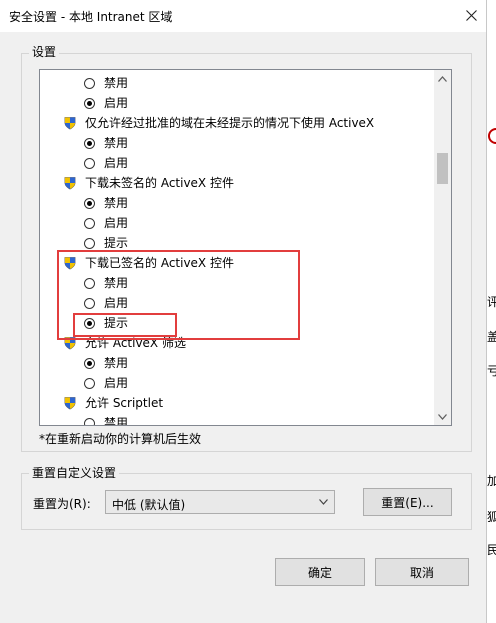 This screenshot has height=623, width=496. I want to click on reset-group-label: 重置自定义设置, so click(74, 473).